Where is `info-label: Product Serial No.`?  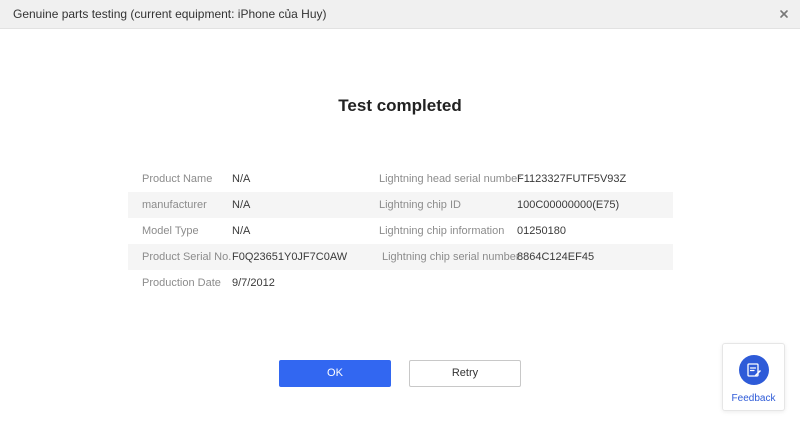 info-label: Product Serial No. is located at coordinates (187, 257).